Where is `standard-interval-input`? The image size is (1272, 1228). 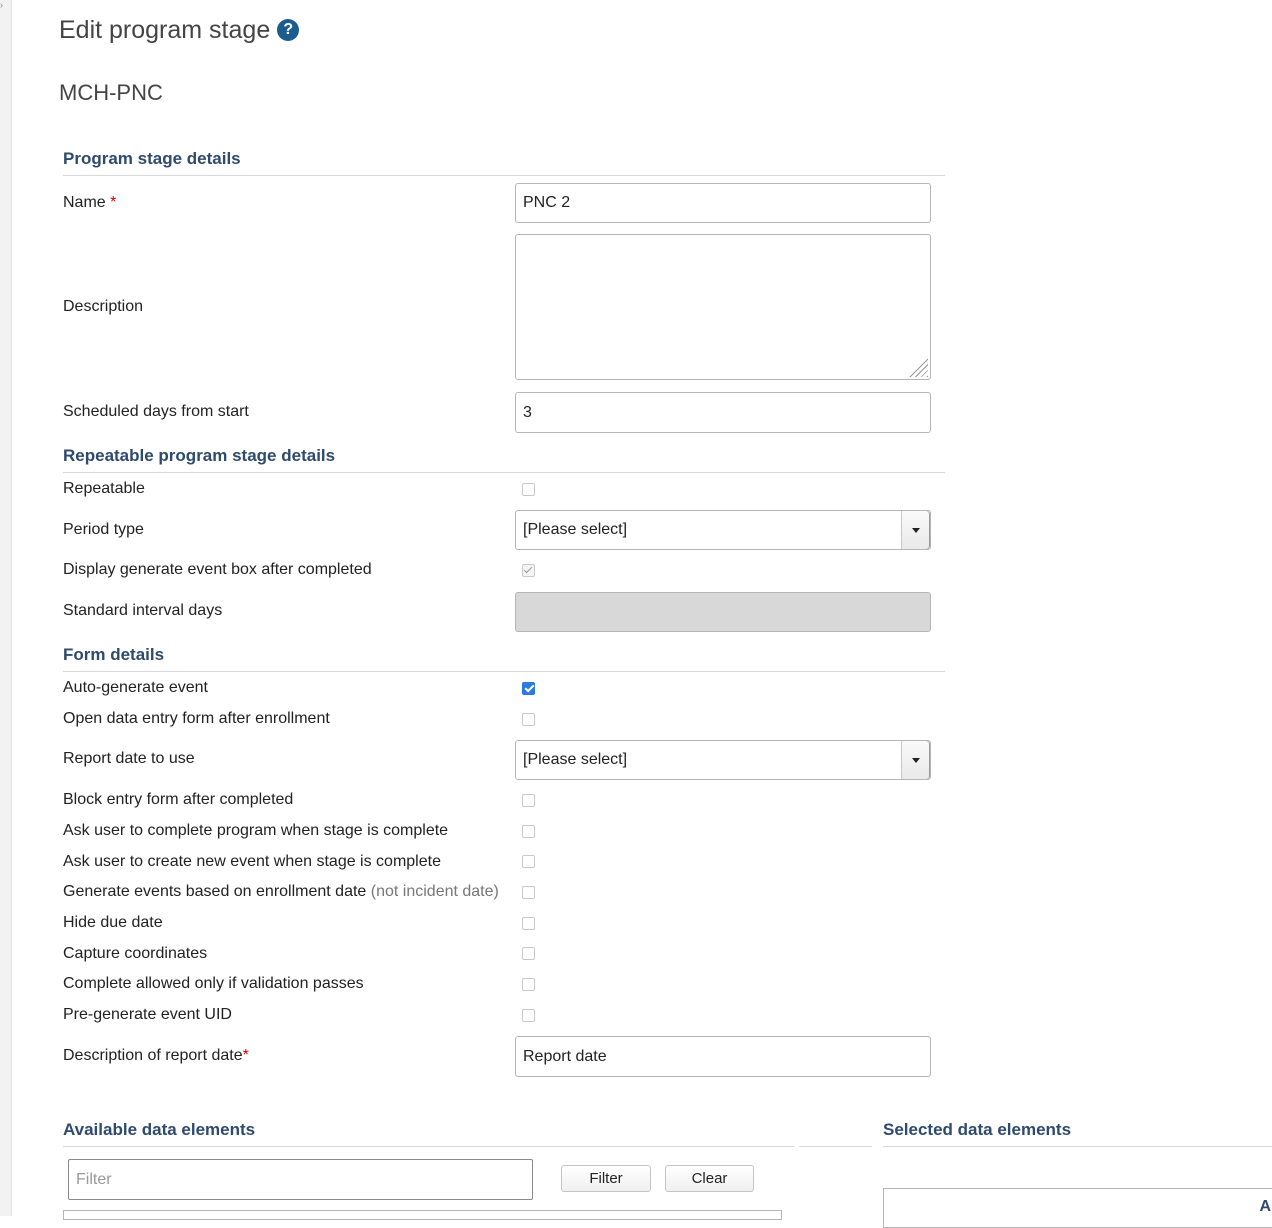 standard-interval-input is located at coordinates (723, 612).